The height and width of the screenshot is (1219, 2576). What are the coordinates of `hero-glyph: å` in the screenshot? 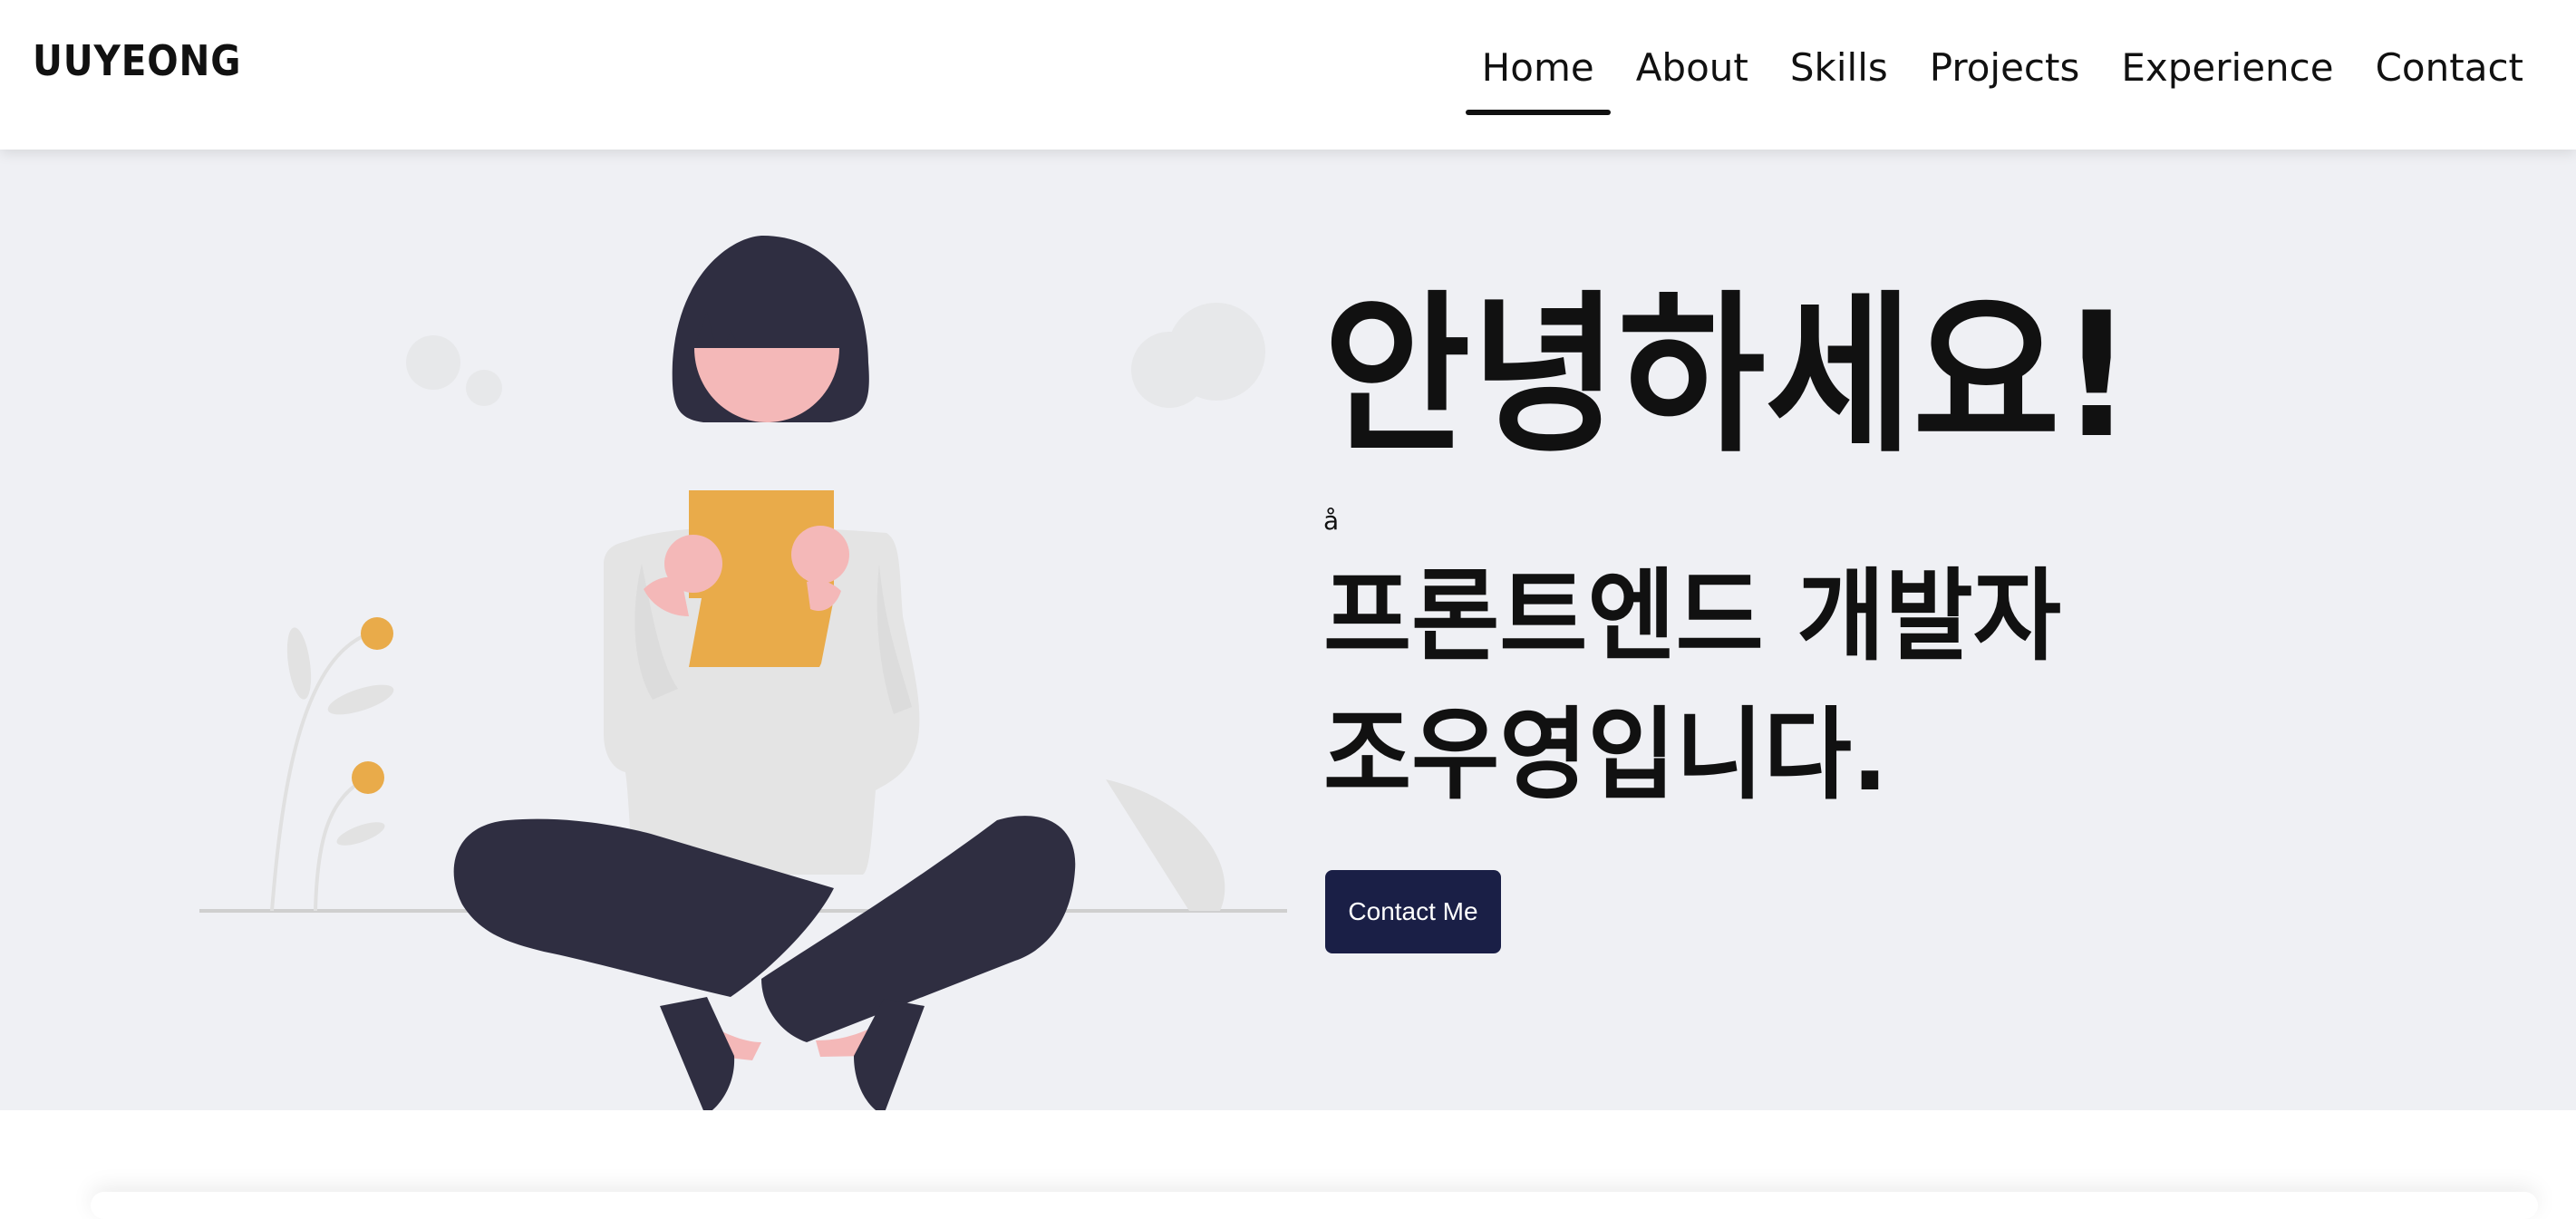 It's located at (1331, 521).